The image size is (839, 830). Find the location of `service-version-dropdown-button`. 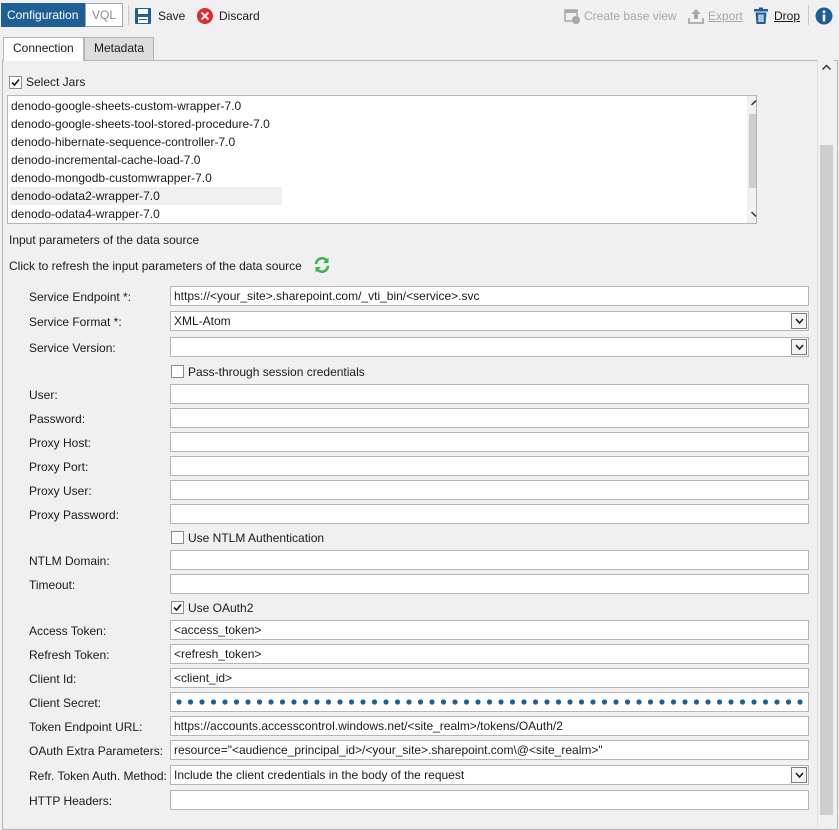

service-version-dropdown-button is located at coordinates (799, 347).